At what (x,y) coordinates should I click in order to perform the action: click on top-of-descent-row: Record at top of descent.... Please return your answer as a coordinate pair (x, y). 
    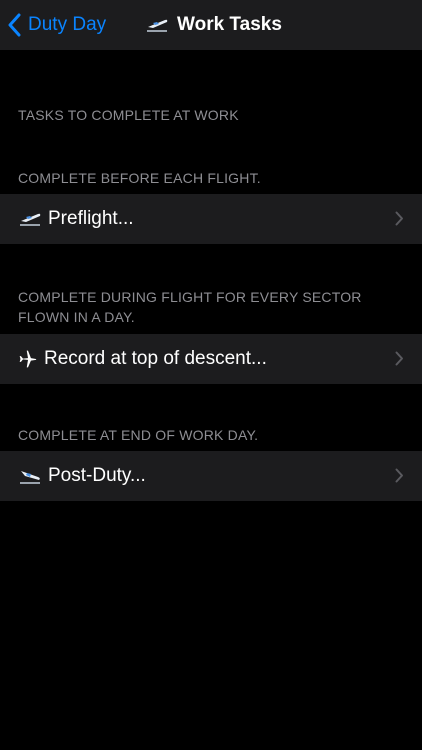
    Looking at the image, I should click on (211, 359).